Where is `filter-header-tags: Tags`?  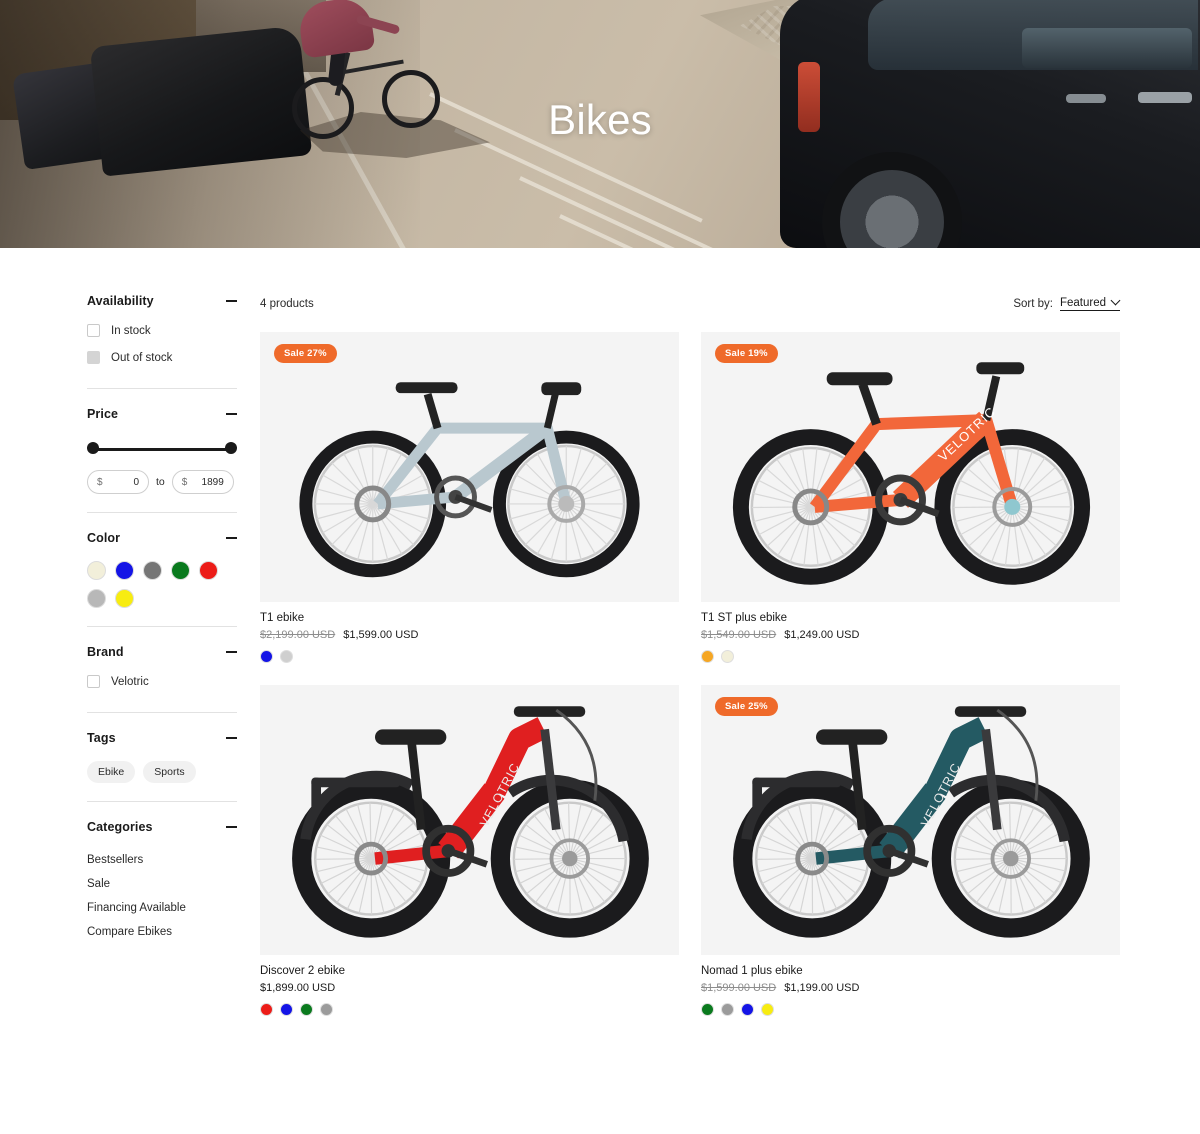 filter-header-tags: Tags is located at coordinates (162, 739).